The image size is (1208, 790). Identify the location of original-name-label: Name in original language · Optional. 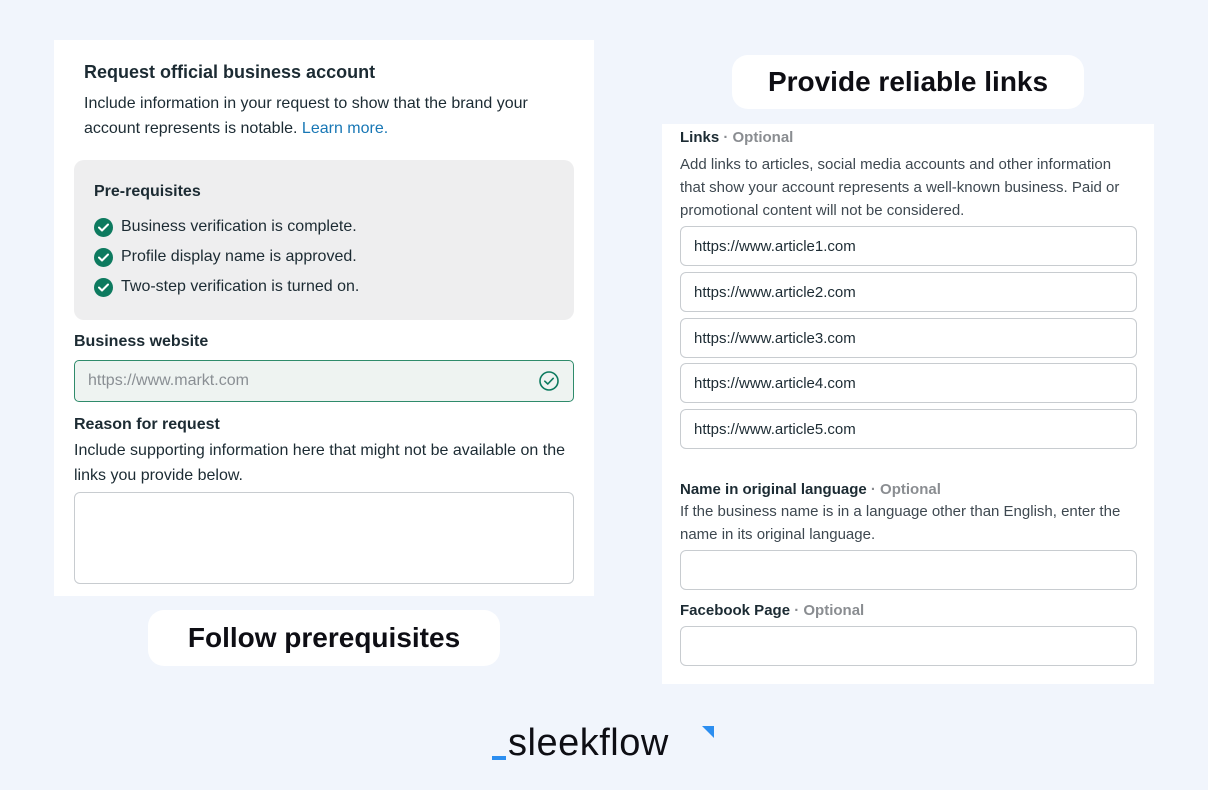
(810, 489).